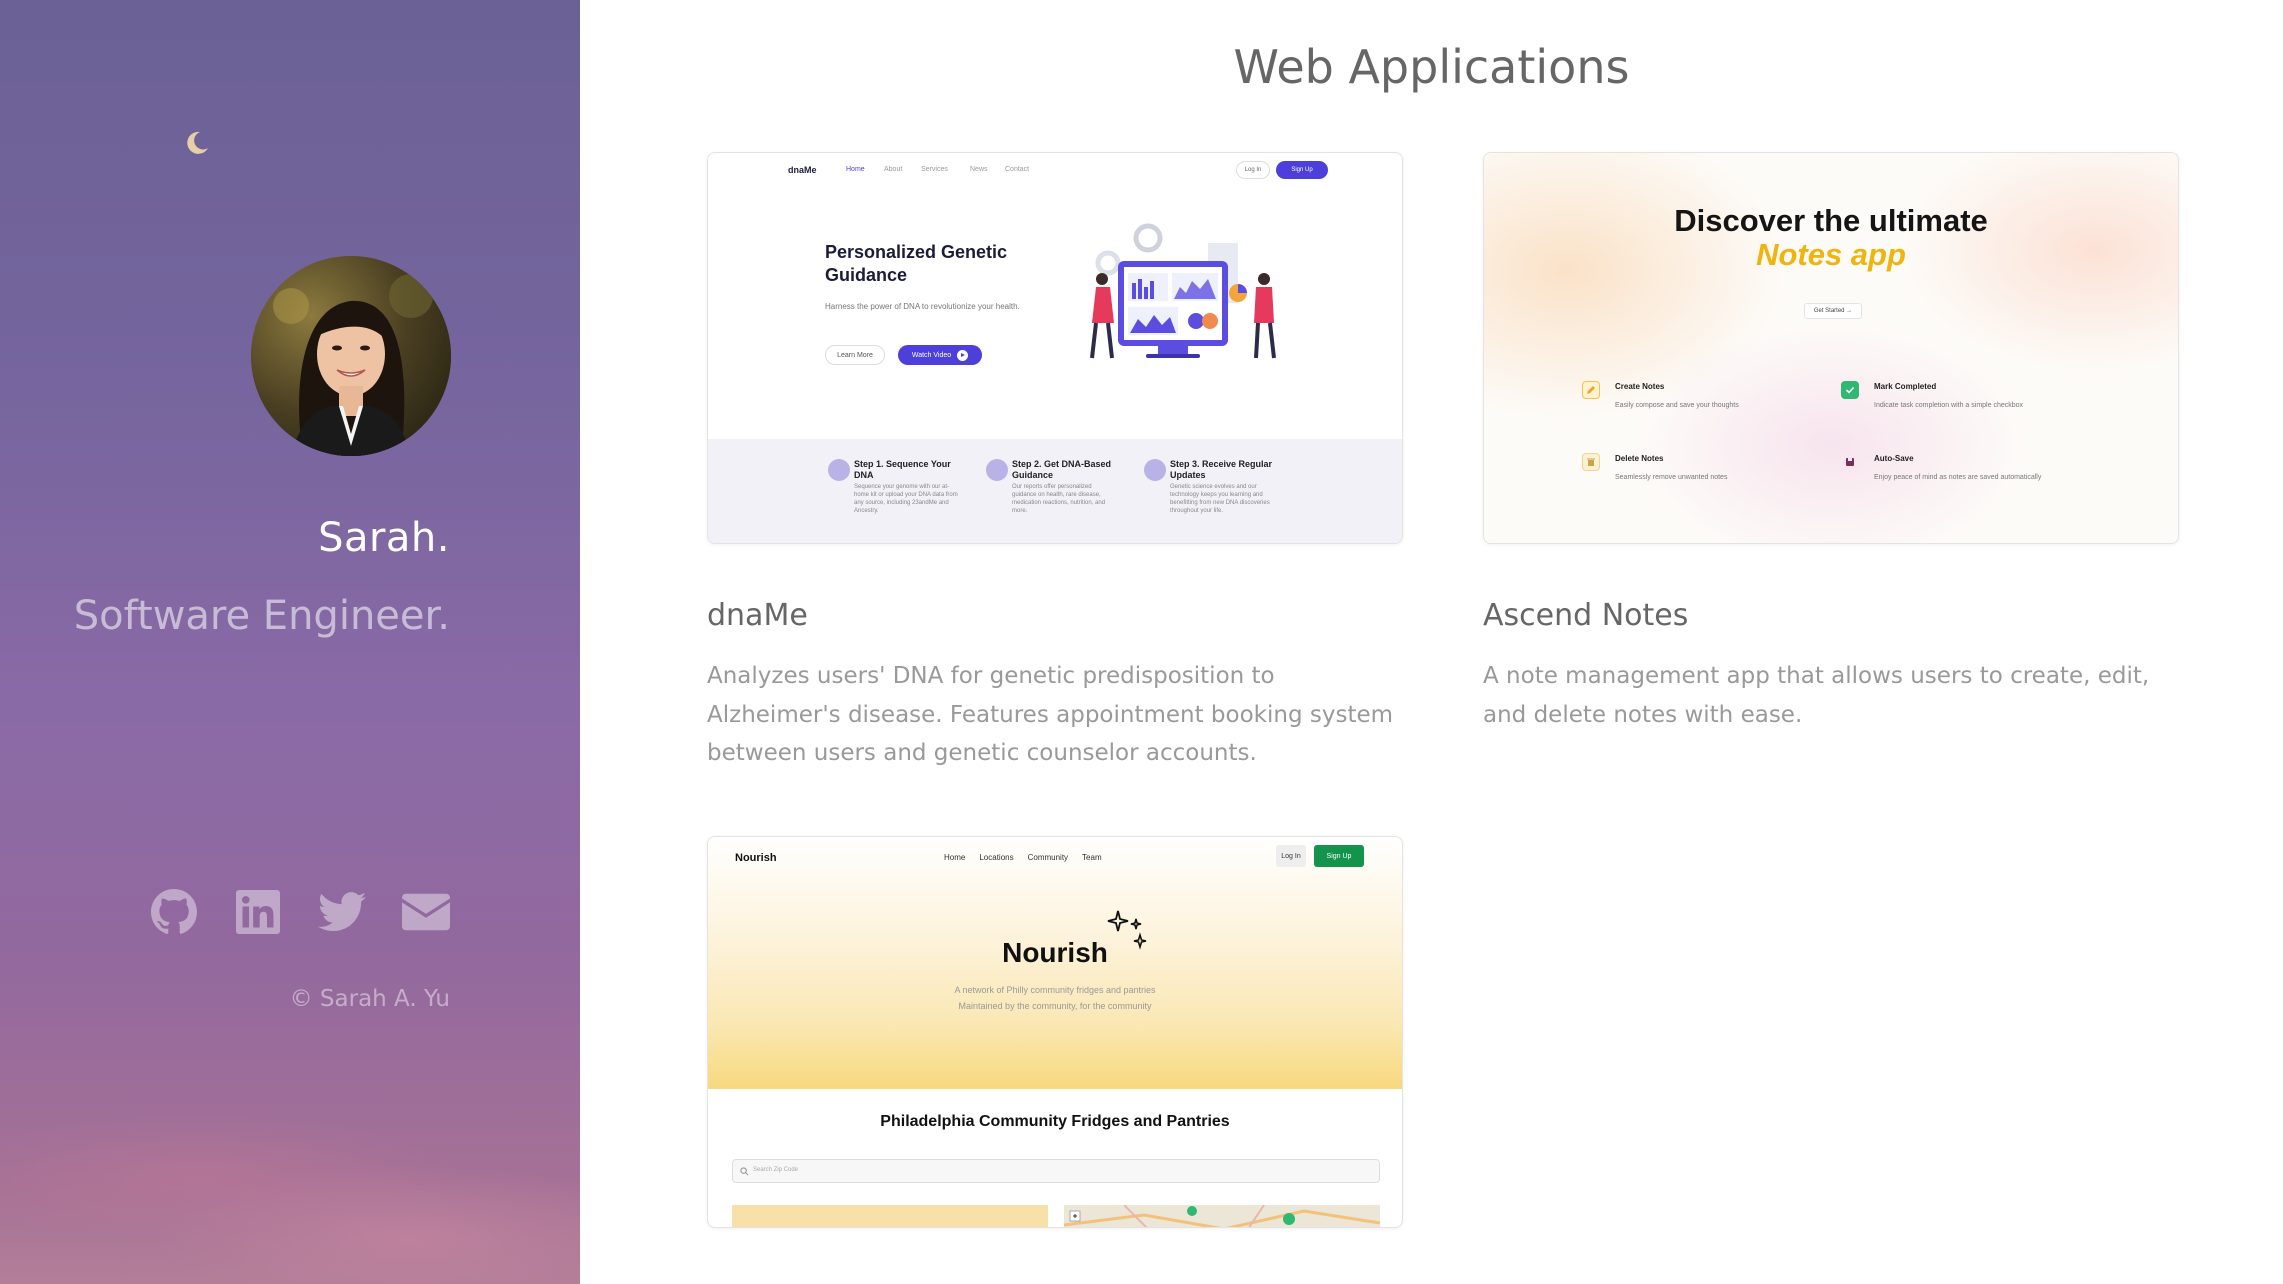 Image resolution: width=2283 pixels, height=1284 pixels. I want to click on dname-nav-news: News, so click(979, 169).